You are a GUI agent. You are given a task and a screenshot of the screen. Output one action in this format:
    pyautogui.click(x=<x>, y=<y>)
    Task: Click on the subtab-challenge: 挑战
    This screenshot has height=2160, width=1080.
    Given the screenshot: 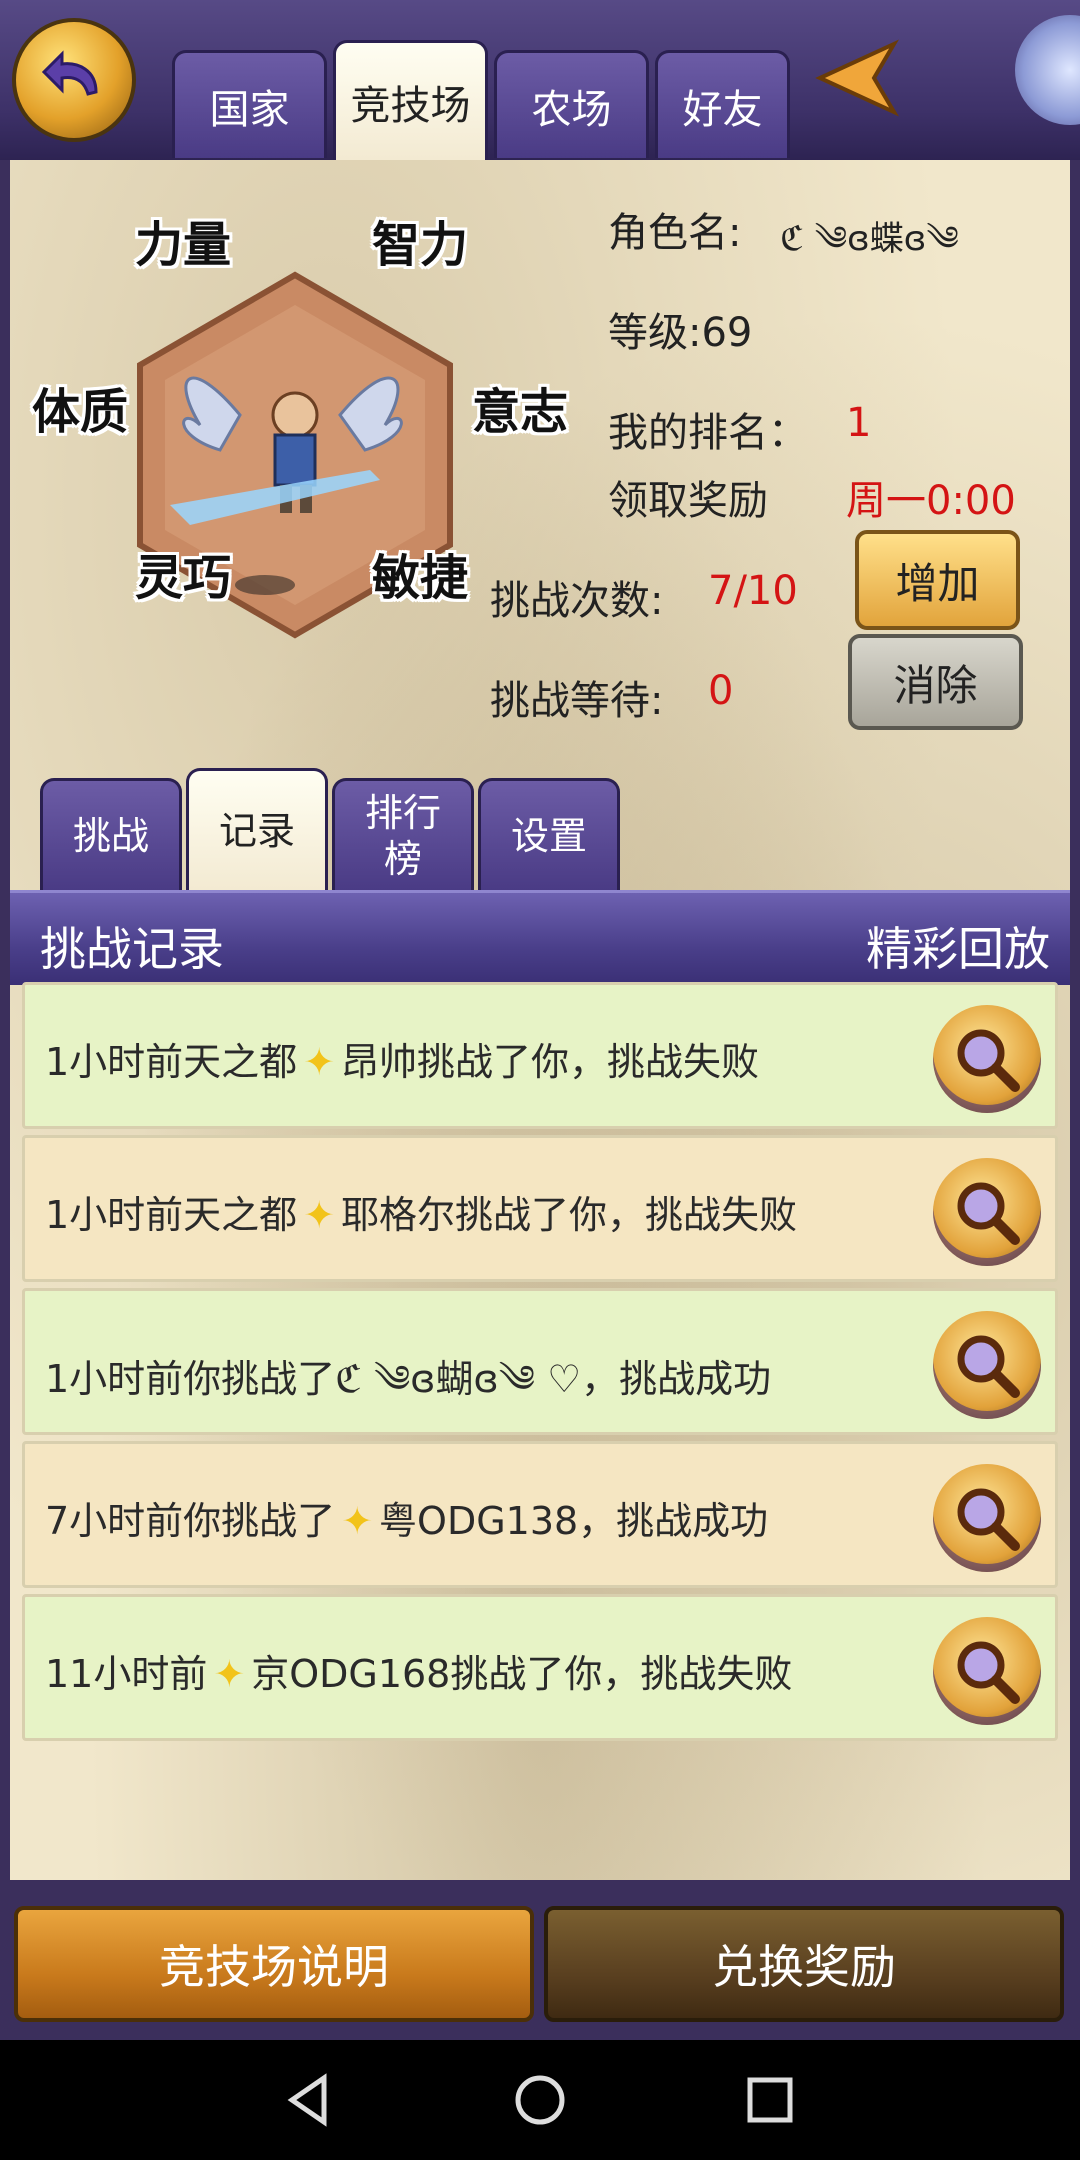 What is the action you would take?
    pyautogui.click(x=111, y=834)
    